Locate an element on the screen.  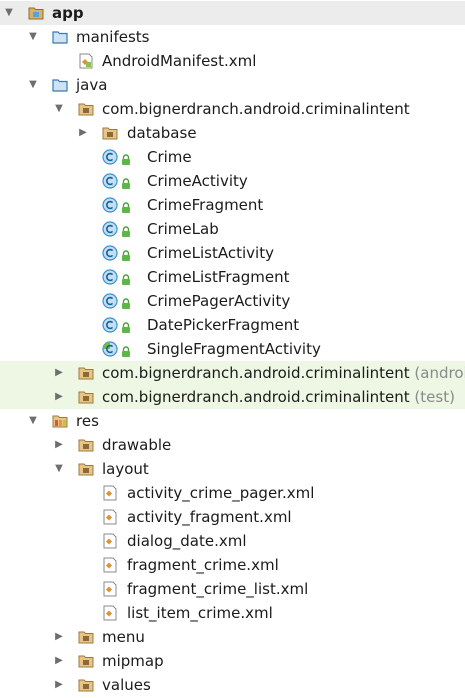
abstract-class-icon is located at coordinates (110, 349).